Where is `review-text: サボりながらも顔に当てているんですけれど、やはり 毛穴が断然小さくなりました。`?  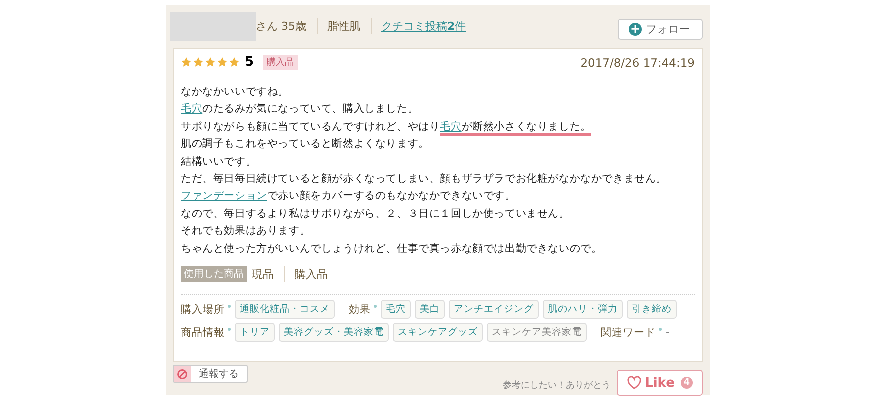 review-text: サボりながらも顔に当てているんですけれど、やはり 毛穴が断然小さくなりました。 is located at coordinates (438, 127).